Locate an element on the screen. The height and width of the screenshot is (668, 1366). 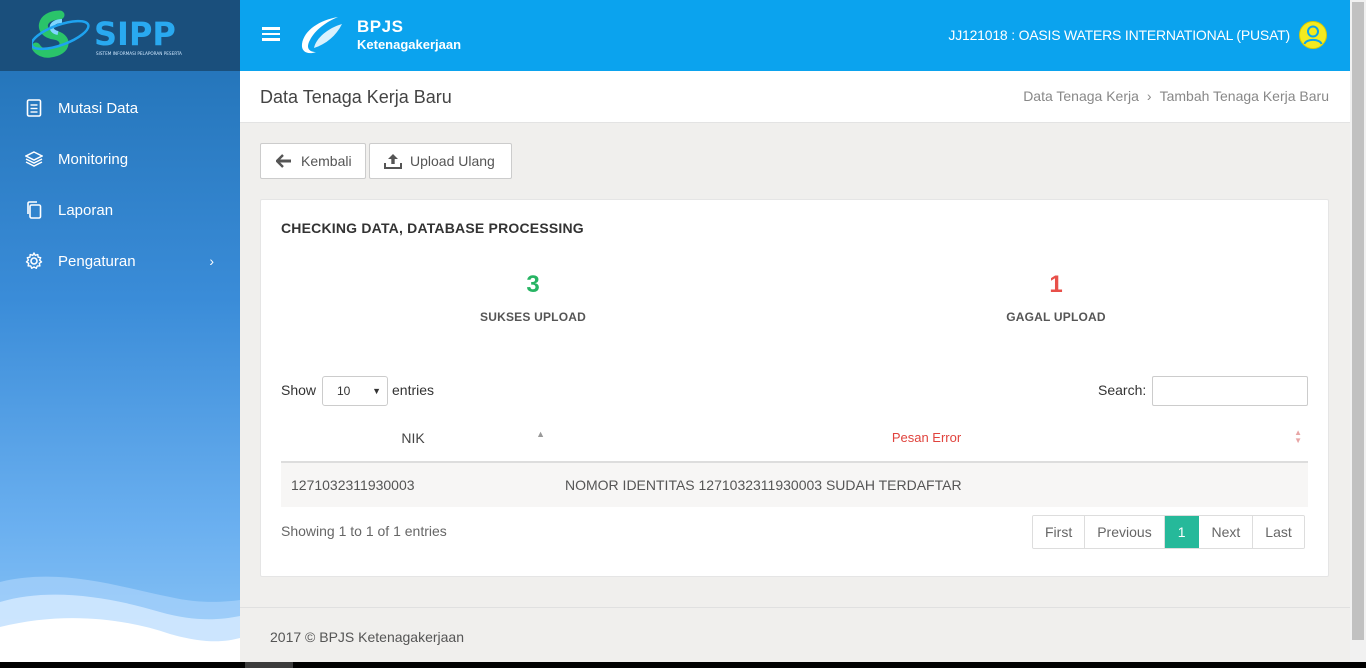
success-label: SUKSES UPLOAD is located at coordinates (533, 317).